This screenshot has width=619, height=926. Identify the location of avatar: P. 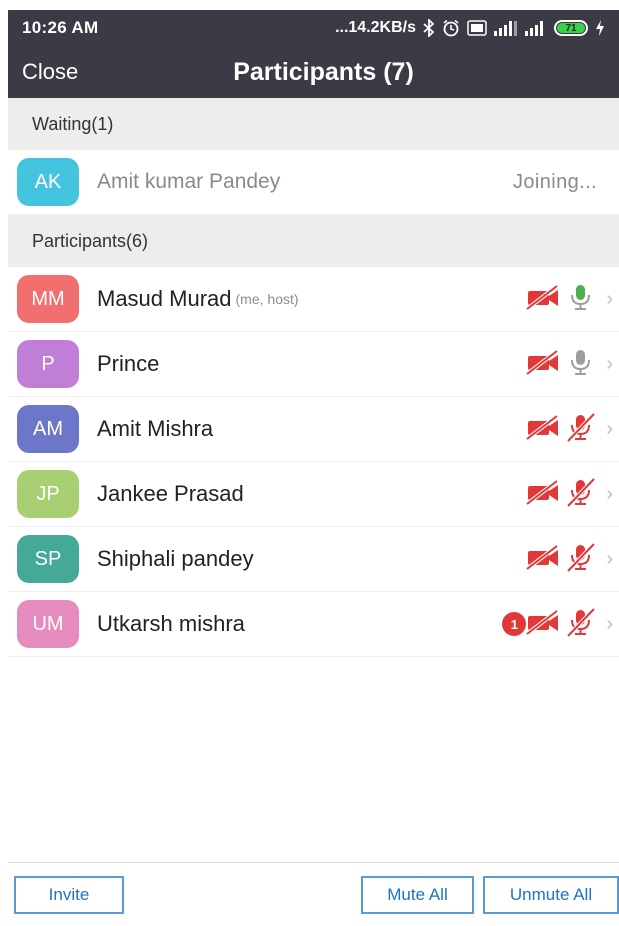
(48, 364).